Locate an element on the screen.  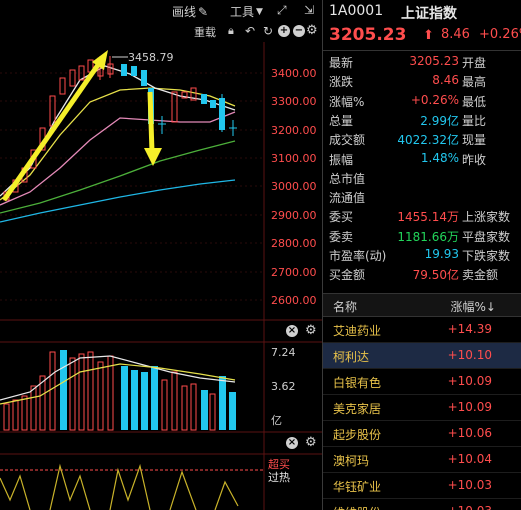
volume-bars is located at coordinates (119, 390).